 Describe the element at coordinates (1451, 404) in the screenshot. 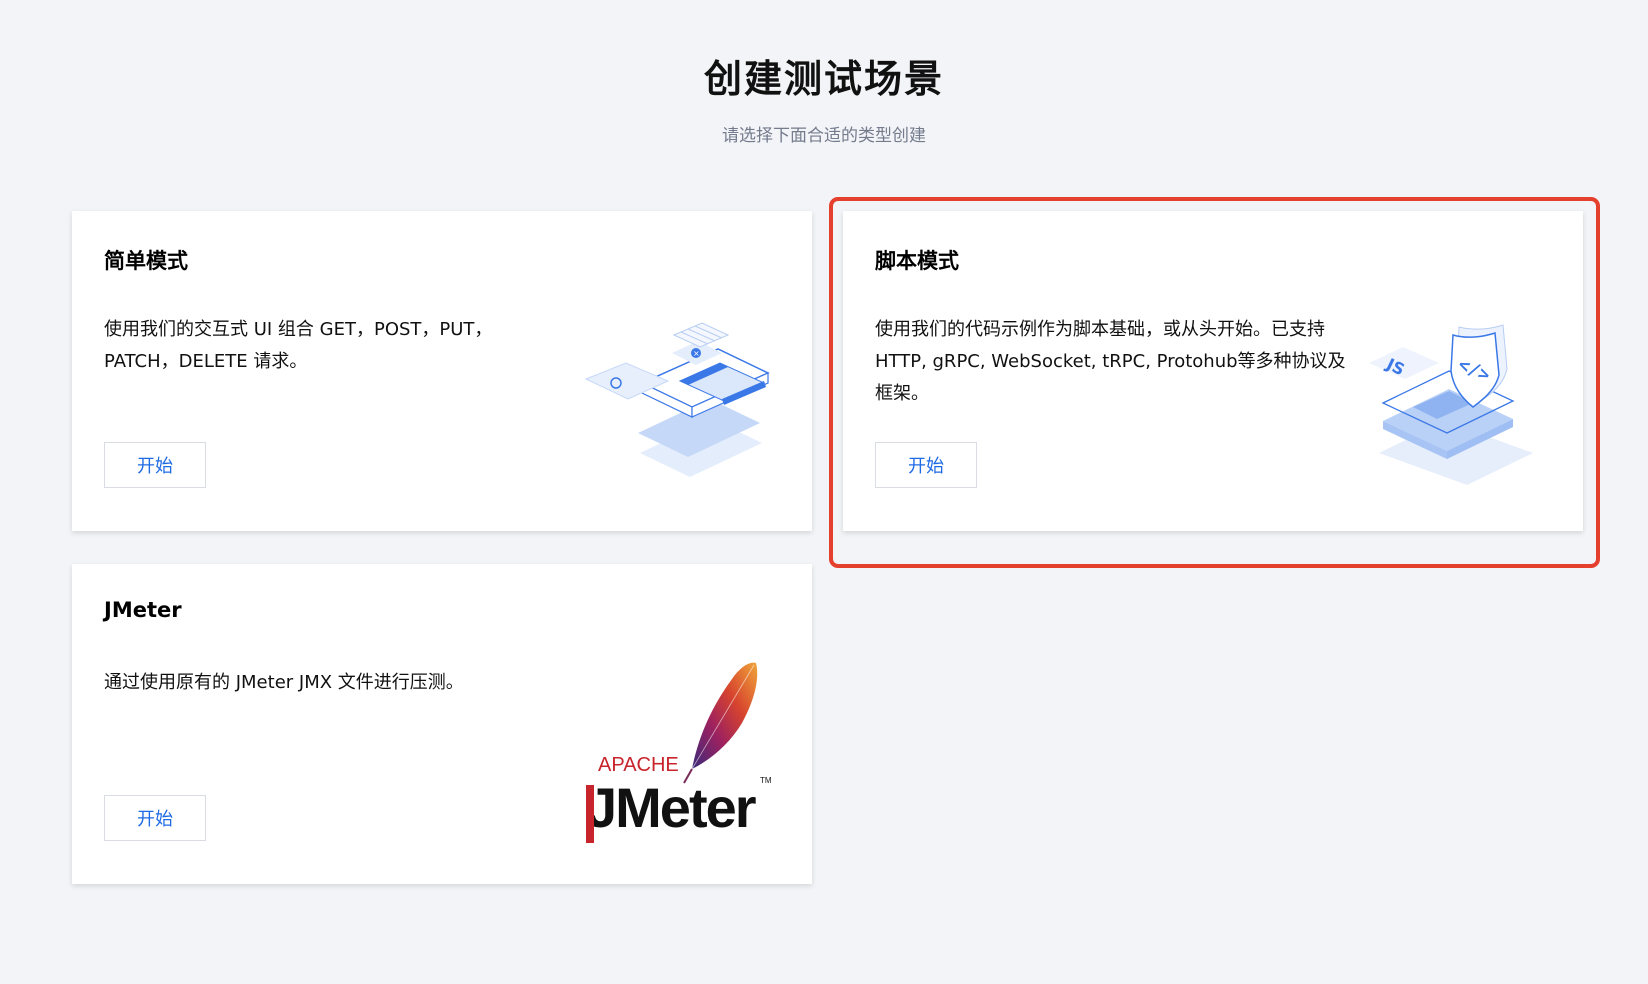

I see `js-code-illustration: JS </>` at that location.